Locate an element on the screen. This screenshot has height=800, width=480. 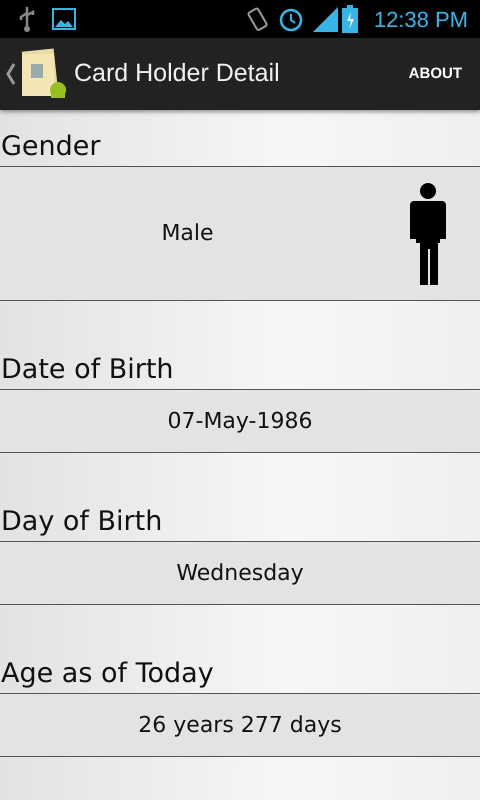
field-value: 26 years 277 days is located at coordinates (240, 726).